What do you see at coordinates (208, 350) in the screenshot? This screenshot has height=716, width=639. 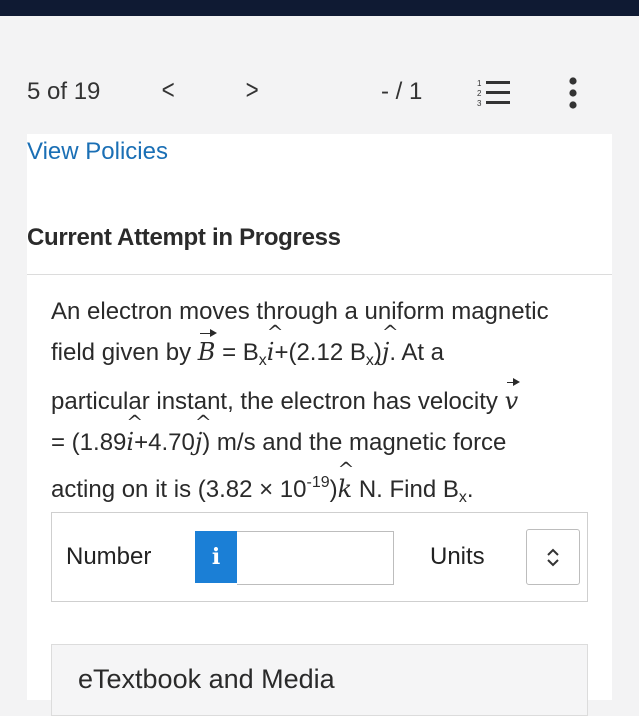 I see `vector-b: B` at bounding box center [208, 350].